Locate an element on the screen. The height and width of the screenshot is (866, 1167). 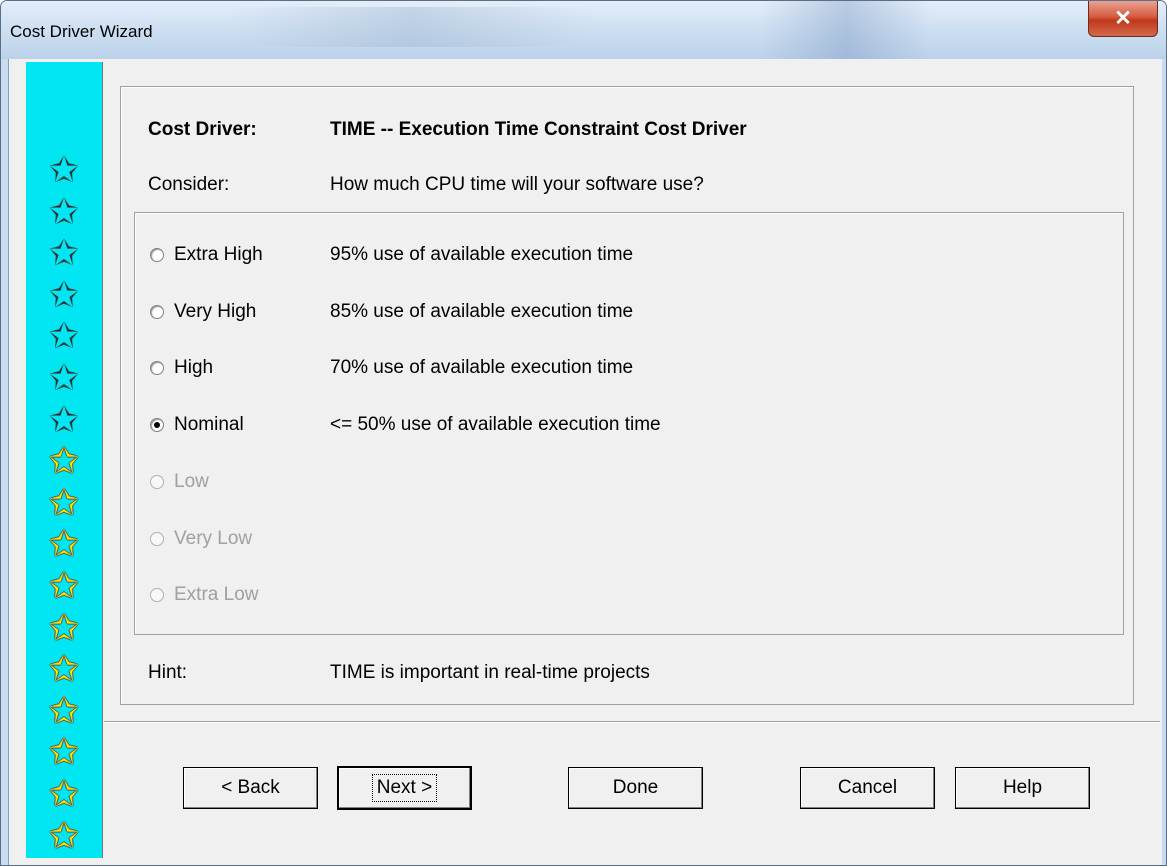
window-title: Cost Driver Wizard is located at coordinates (81, 31).